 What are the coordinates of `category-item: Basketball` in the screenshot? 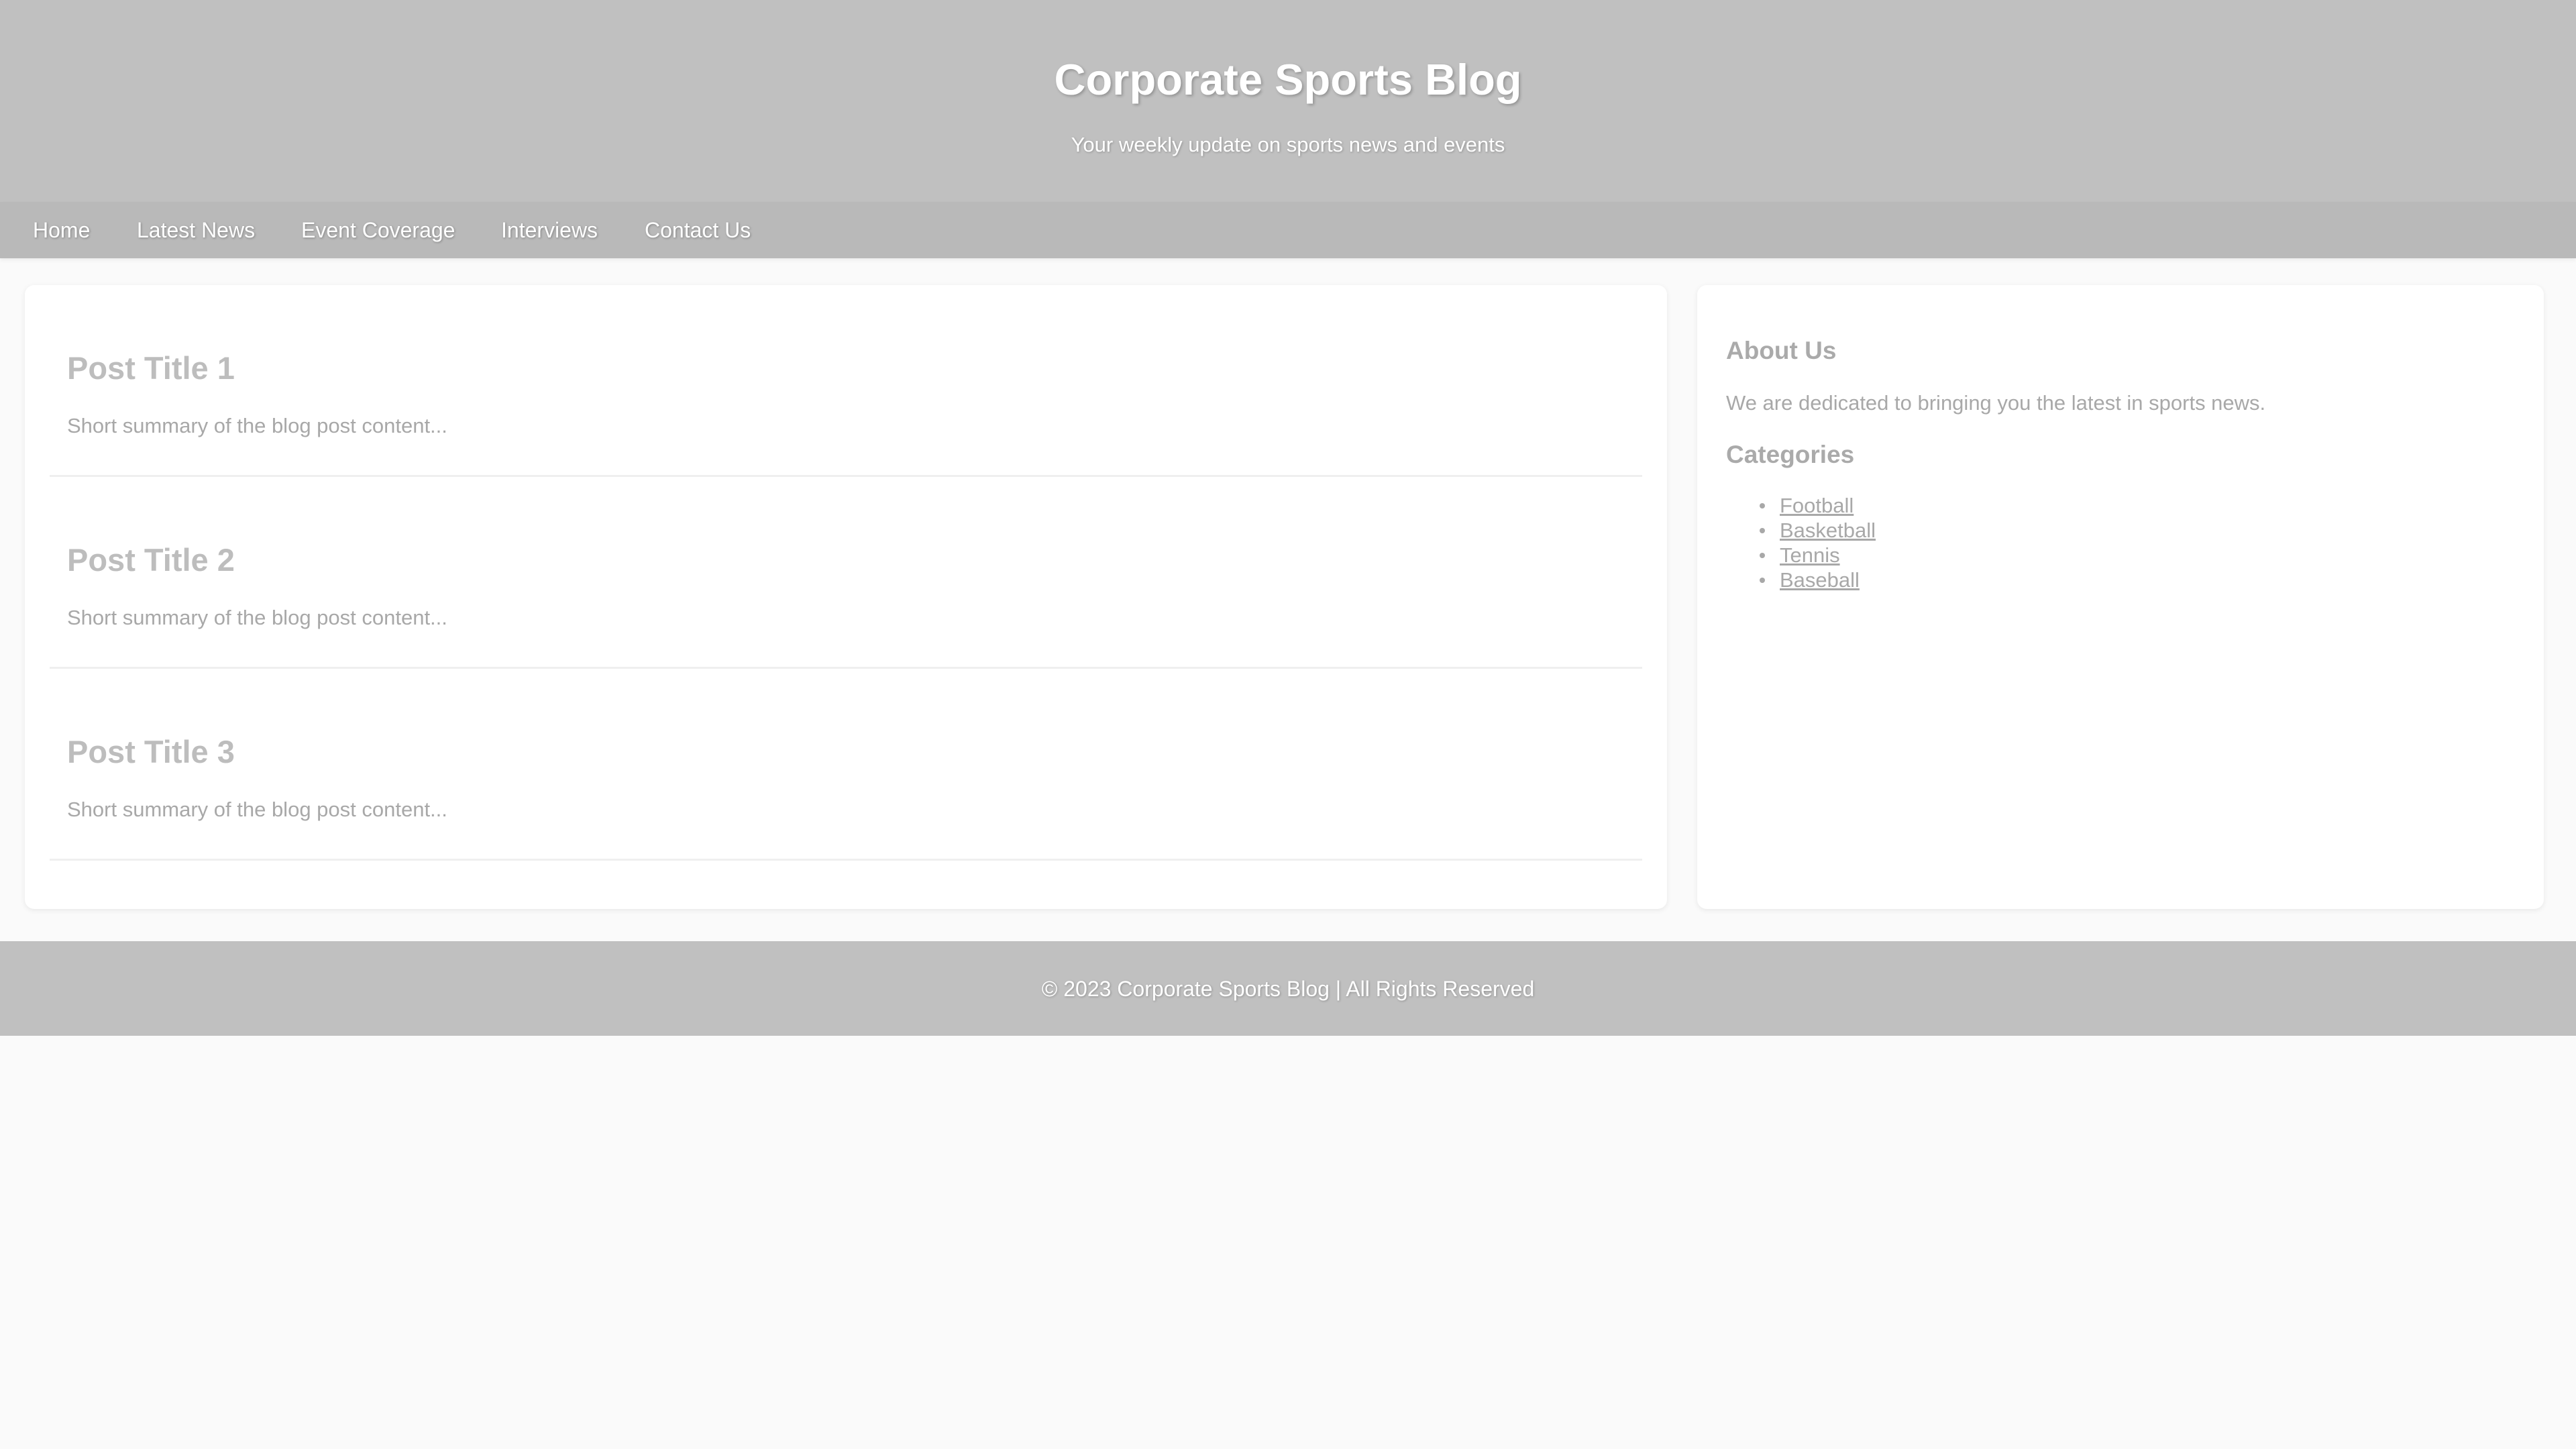 It's located at (1801, 530).